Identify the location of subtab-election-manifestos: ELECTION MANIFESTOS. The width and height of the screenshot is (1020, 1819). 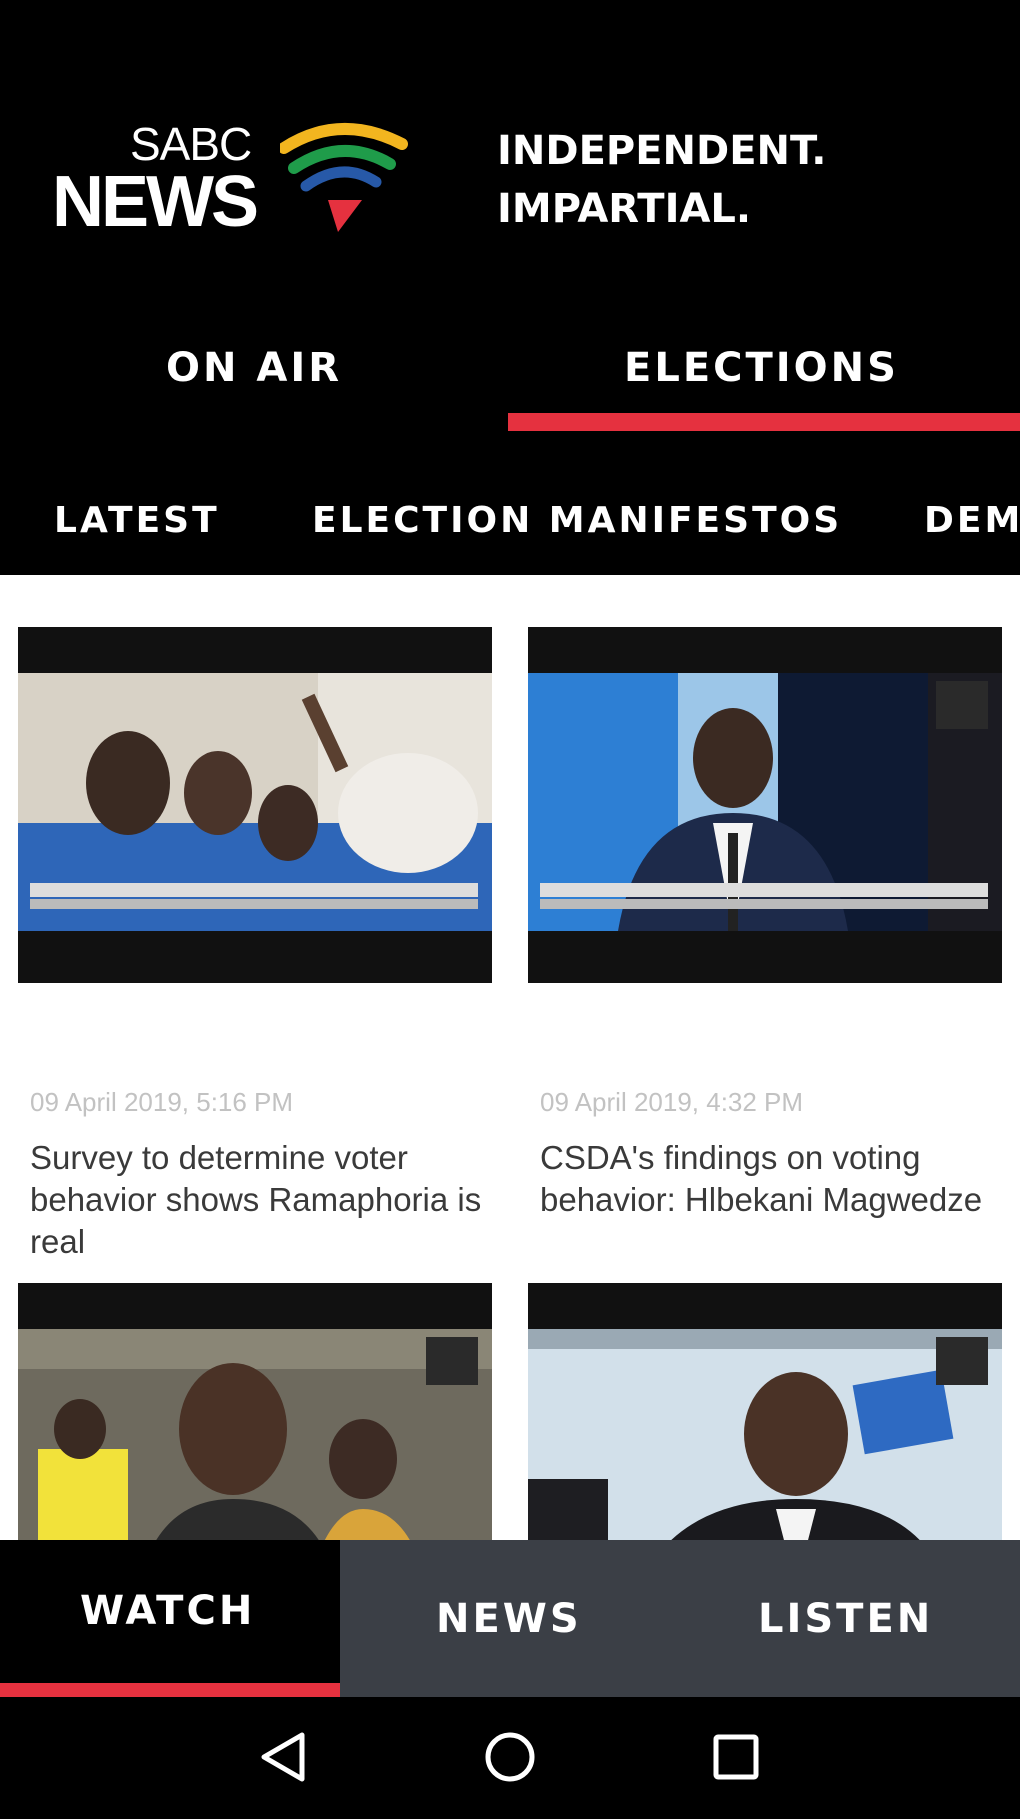
(577, 520).